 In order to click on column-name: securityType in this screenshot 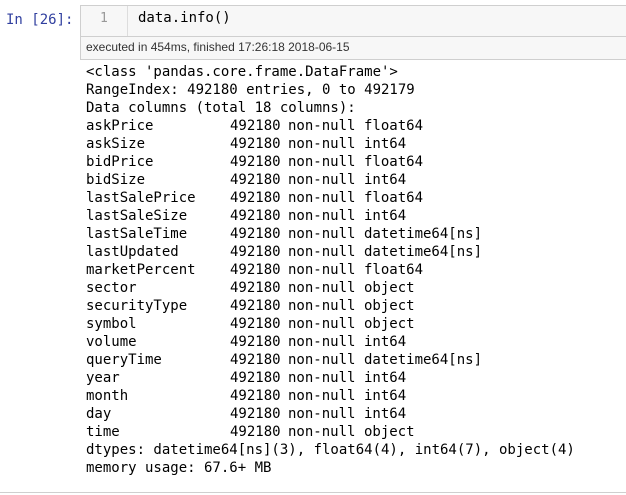, I will do `click(137, 306)`.